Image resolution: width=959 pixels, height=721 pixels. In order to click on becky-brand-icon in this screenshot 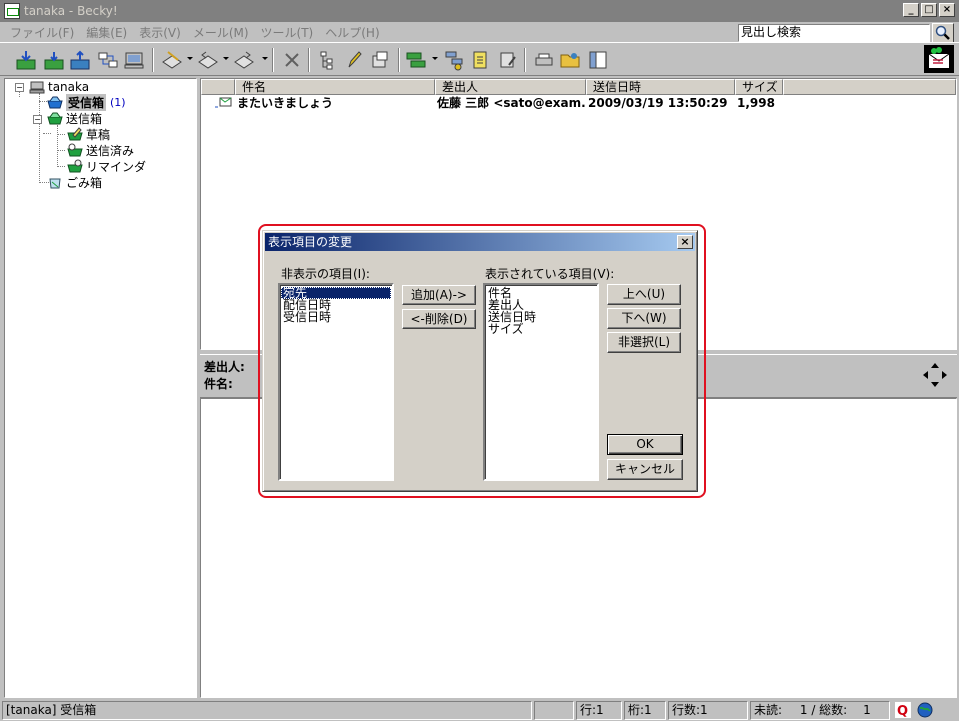, I will do `click(939, 59)`.